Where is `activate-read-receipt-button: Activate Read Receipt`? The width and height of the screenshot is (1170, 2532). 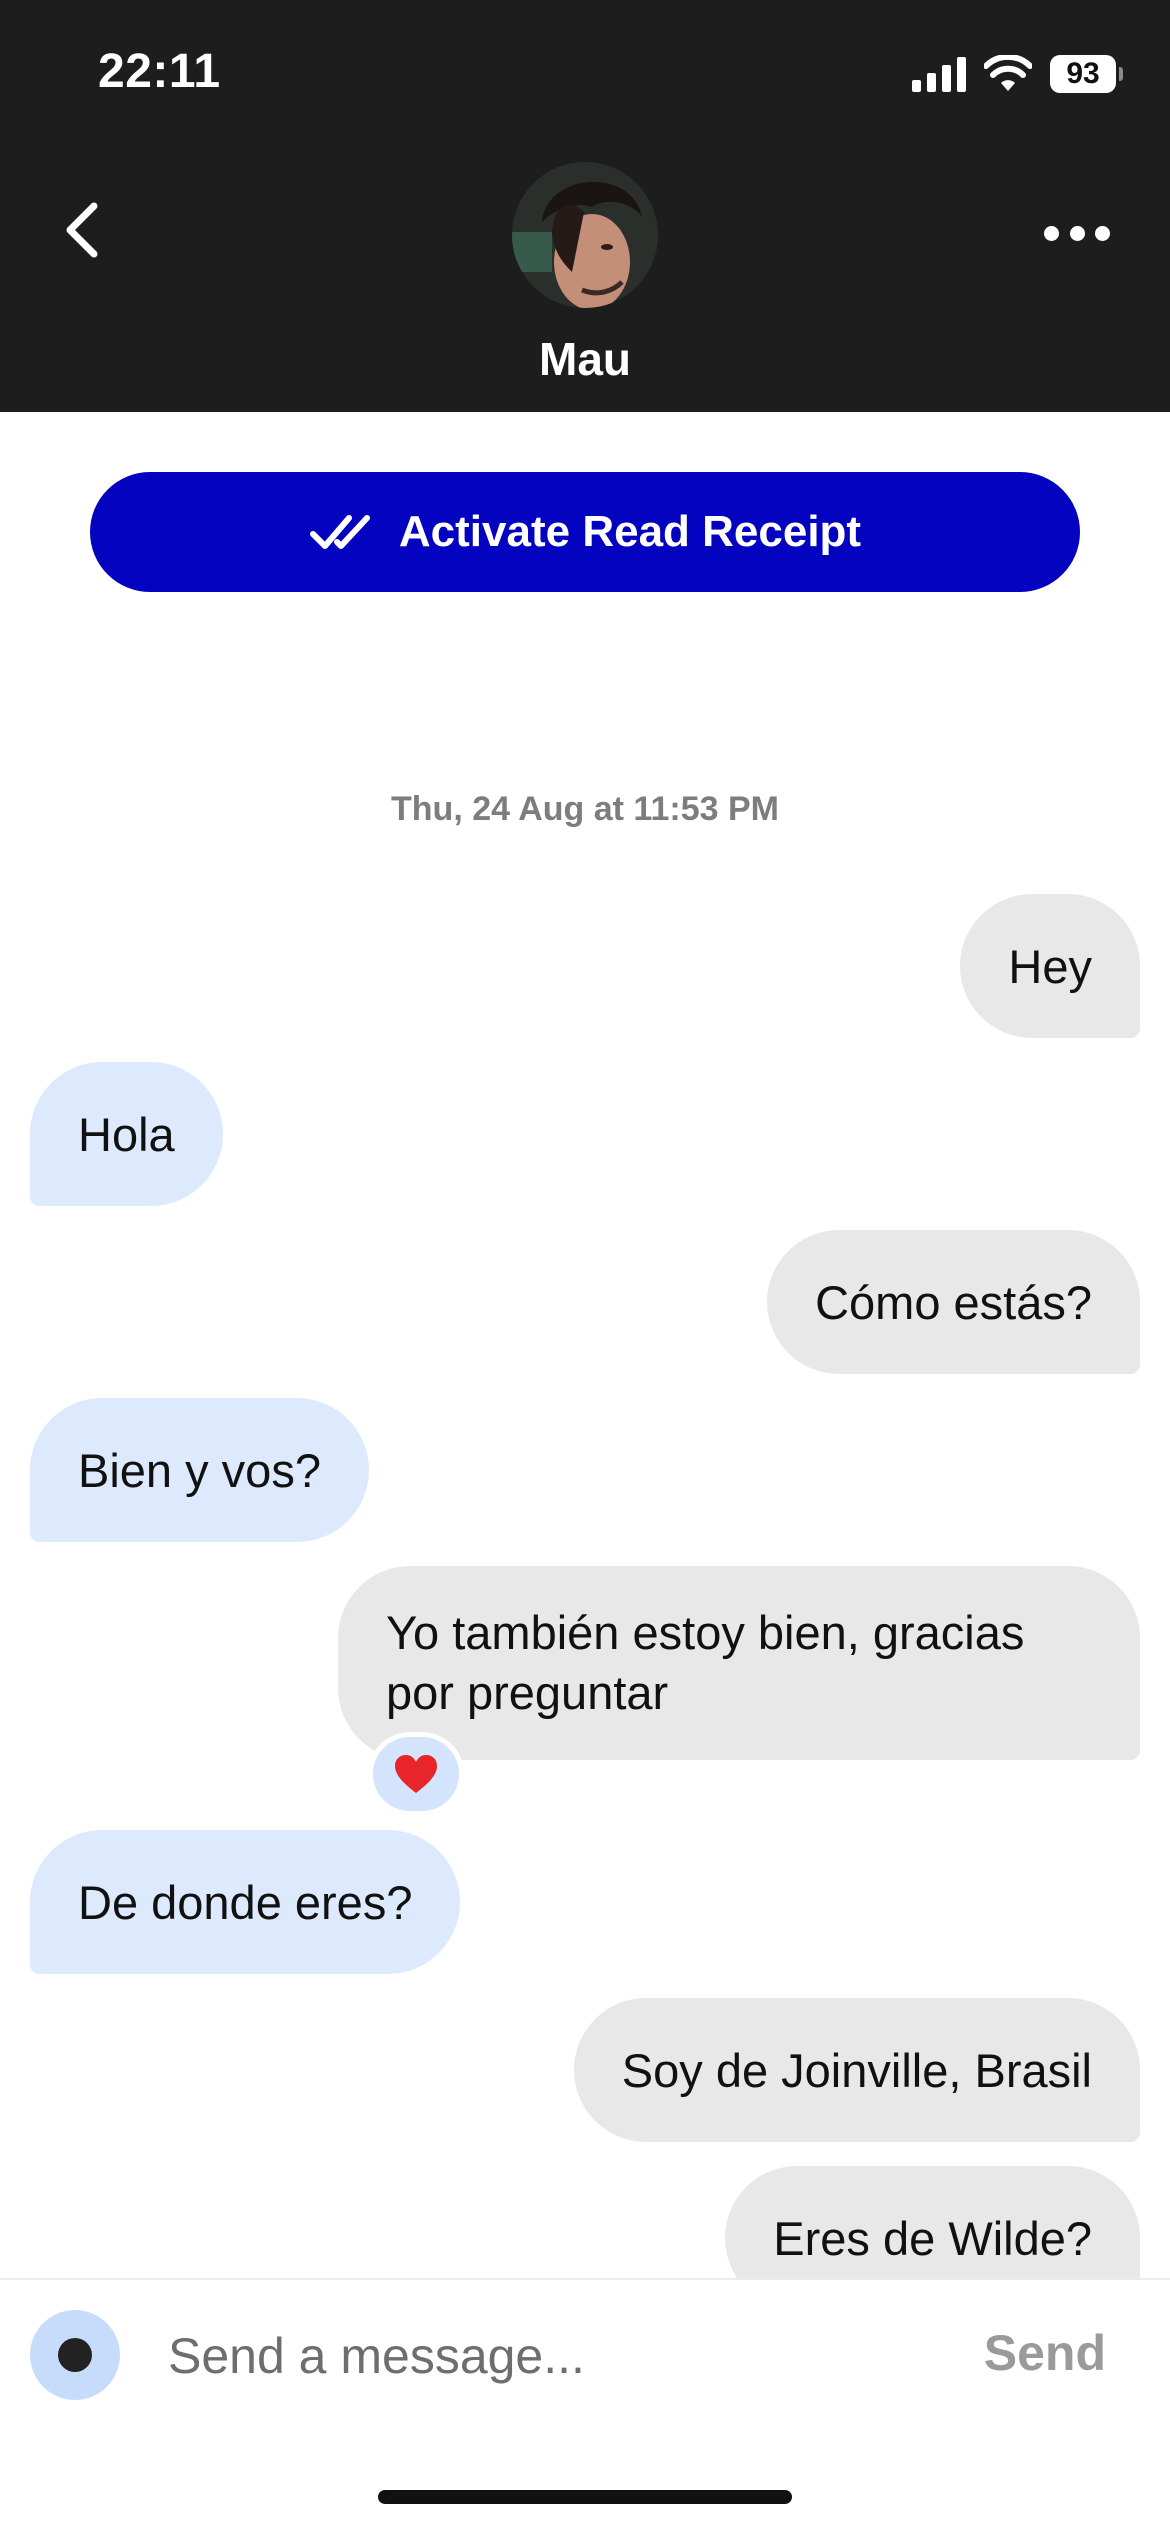
activate-read-receipt-button: Activate Read Receipt is located at coordinates (585, 532).